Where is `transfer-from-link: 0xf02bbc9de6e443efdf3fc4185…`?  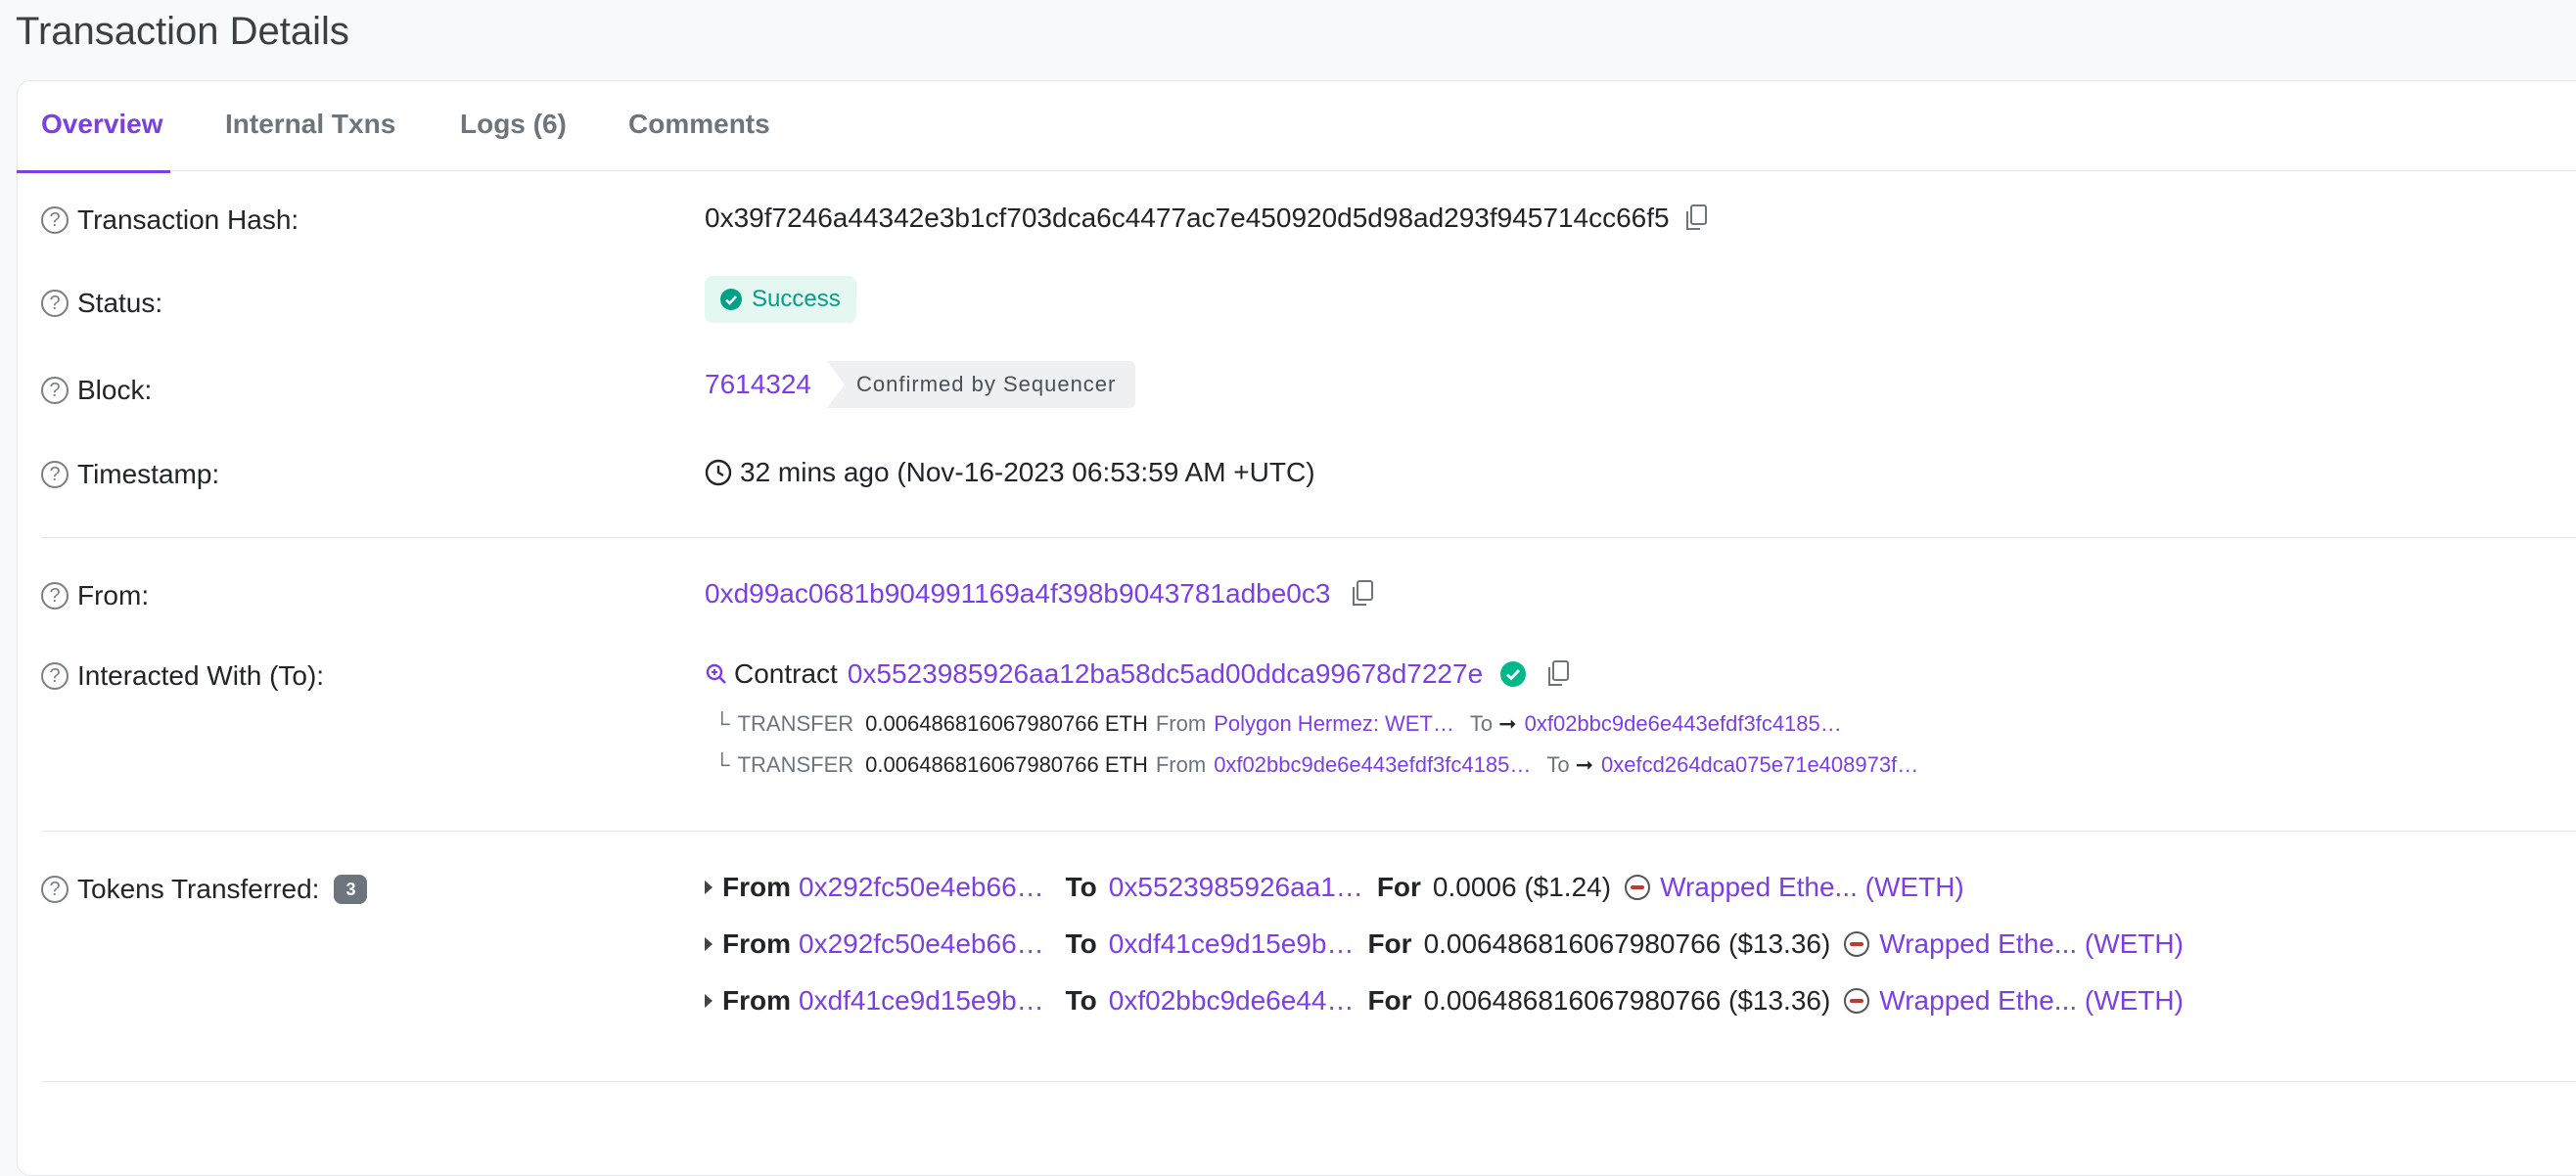
transfer-from-link: 0xf02bbc9de6e443efdf3fc4185… is located at coordinates (1372, 765).